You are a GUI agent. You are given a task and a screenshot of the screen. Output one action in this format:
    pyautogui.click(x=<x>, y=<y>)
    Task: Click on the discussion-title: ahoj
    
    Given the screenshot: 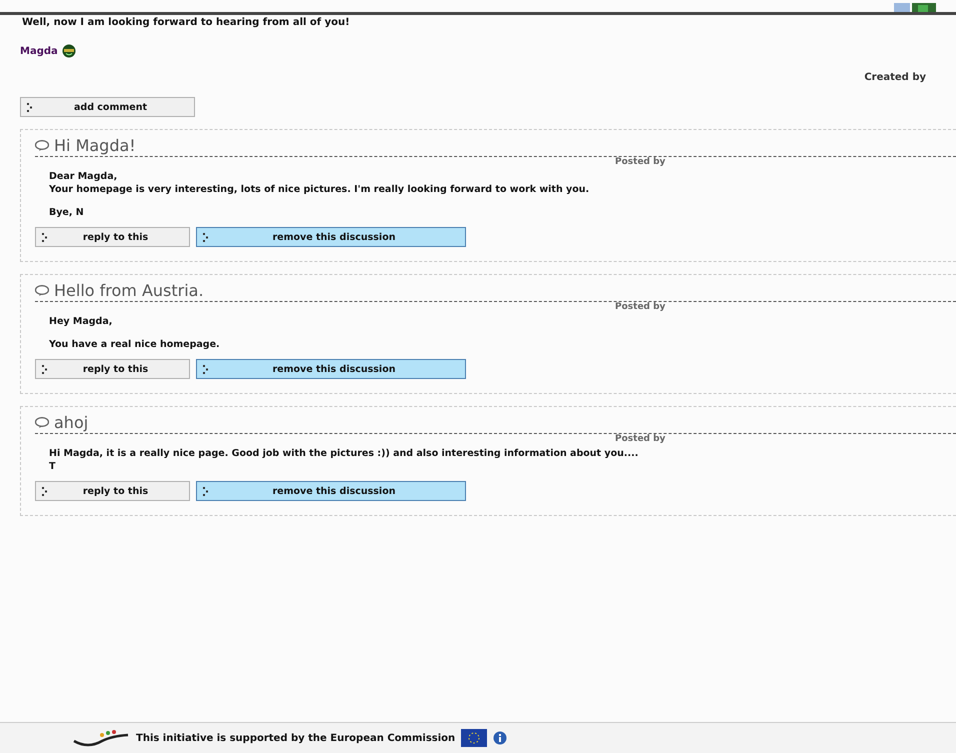 What is the action you would take?
    pyautogui.click(x=71, y=422)
    